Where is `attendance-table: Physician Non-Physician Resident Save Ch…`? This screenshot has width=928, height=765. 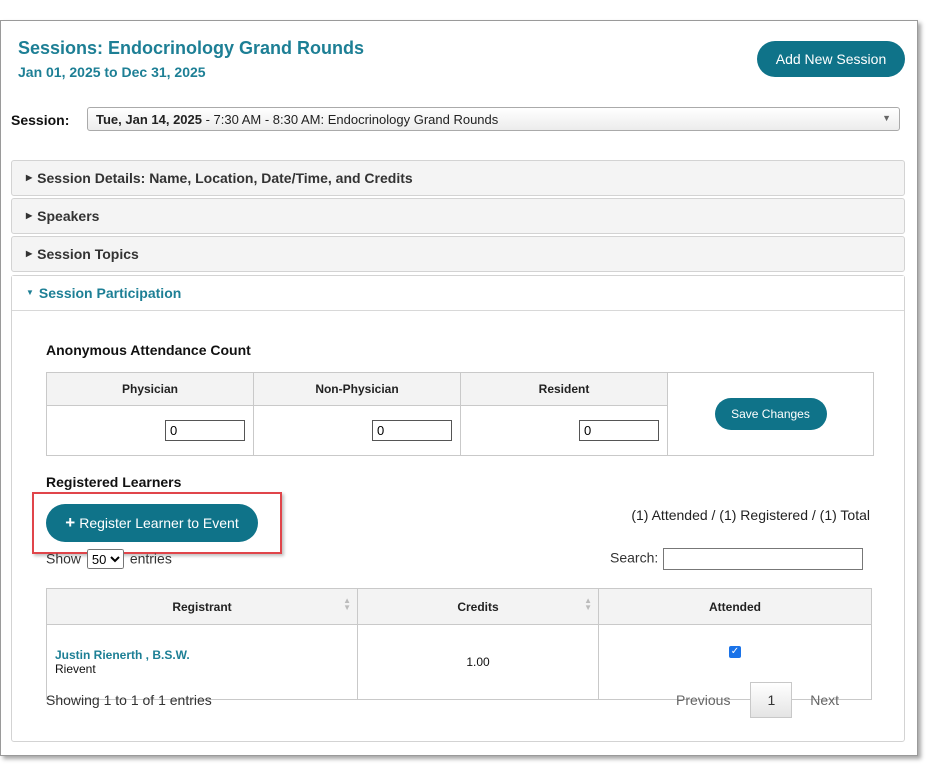
attendance-table: Physician Non-Physician Resident Save Ch… is located at coordinates (460, 414).